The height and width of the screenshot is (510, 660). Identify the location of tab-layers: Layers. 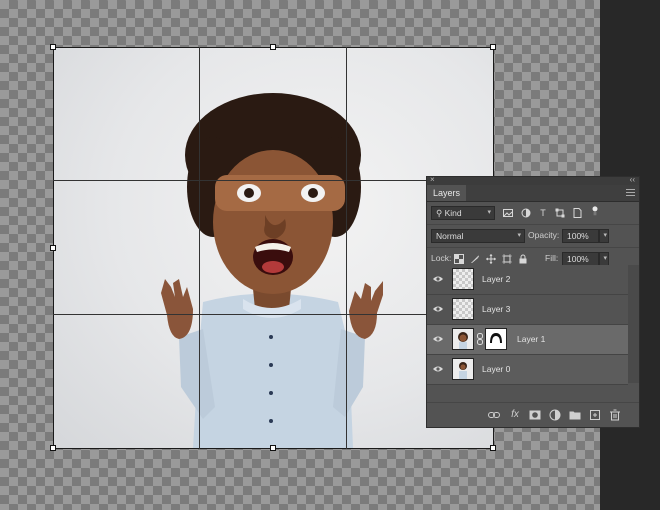
(447, 193).